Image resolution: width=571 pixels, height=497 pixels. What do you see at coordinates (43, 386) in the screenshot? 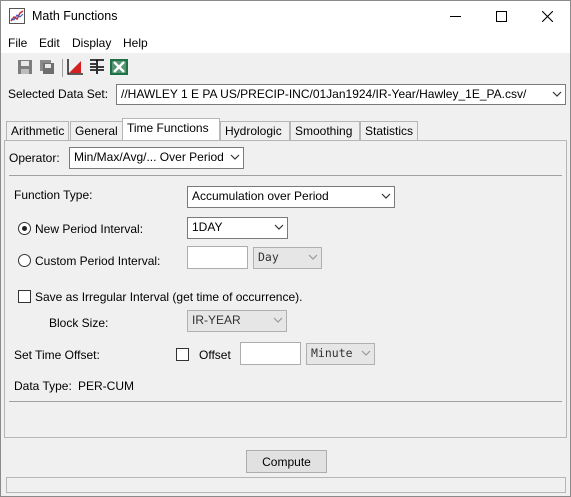
I see `data-type-label: Data Type:` at bounding box center [43, 386].